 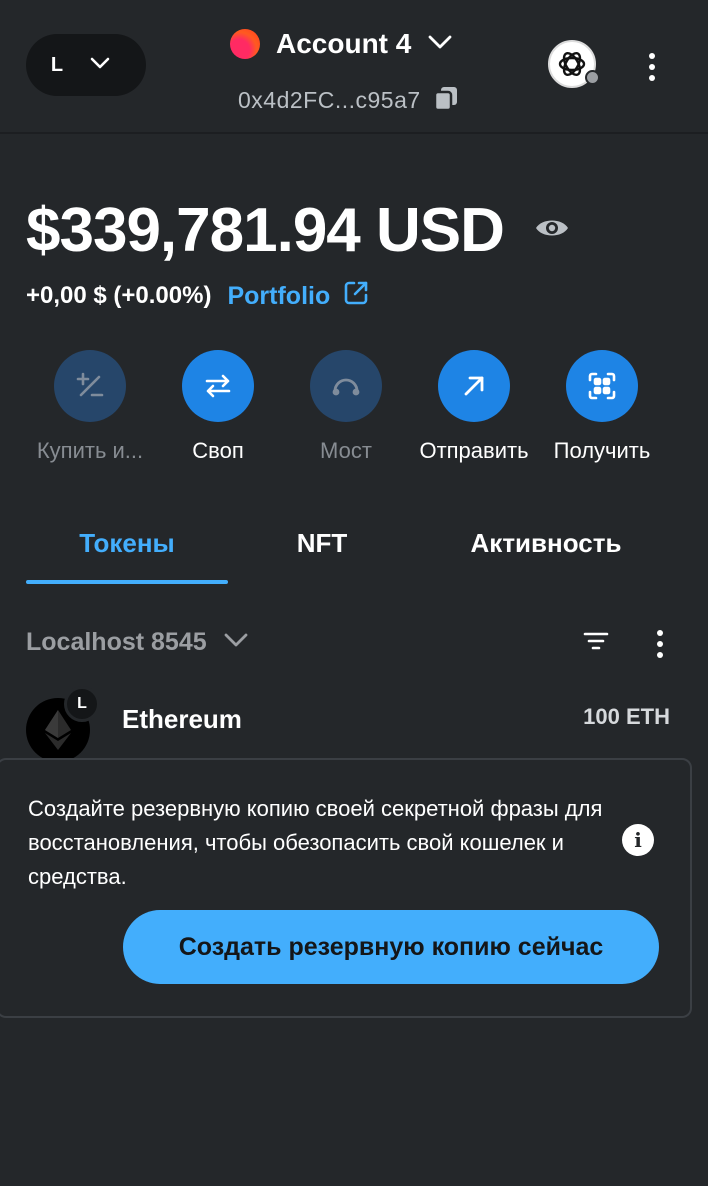 I want to click on balance-change-row: +0,00 $ (+0.00%) Portfolio, so click(x=198, y=296).